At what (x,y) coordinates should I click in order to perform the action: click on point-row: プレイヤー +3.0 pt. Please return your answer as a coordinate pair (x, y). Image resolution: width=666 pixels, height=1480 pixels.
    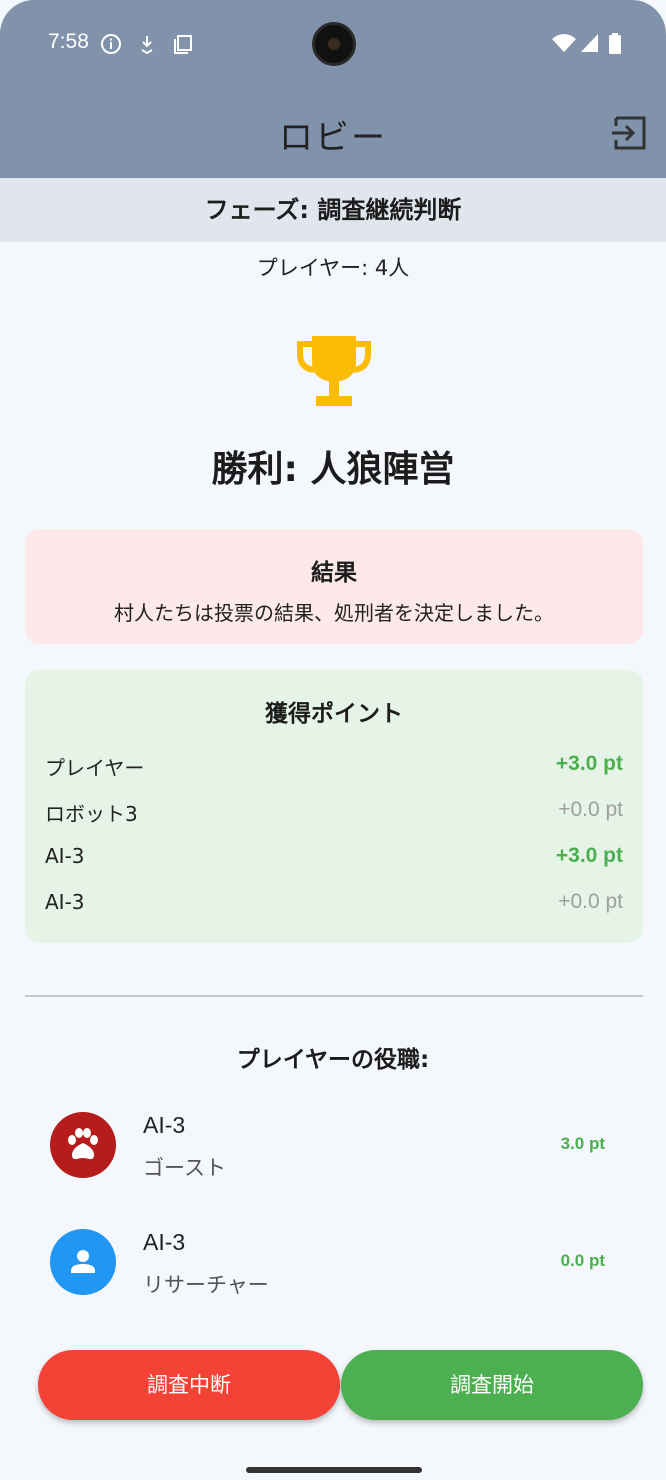
    Looking at the image, I should click on (334, 767).